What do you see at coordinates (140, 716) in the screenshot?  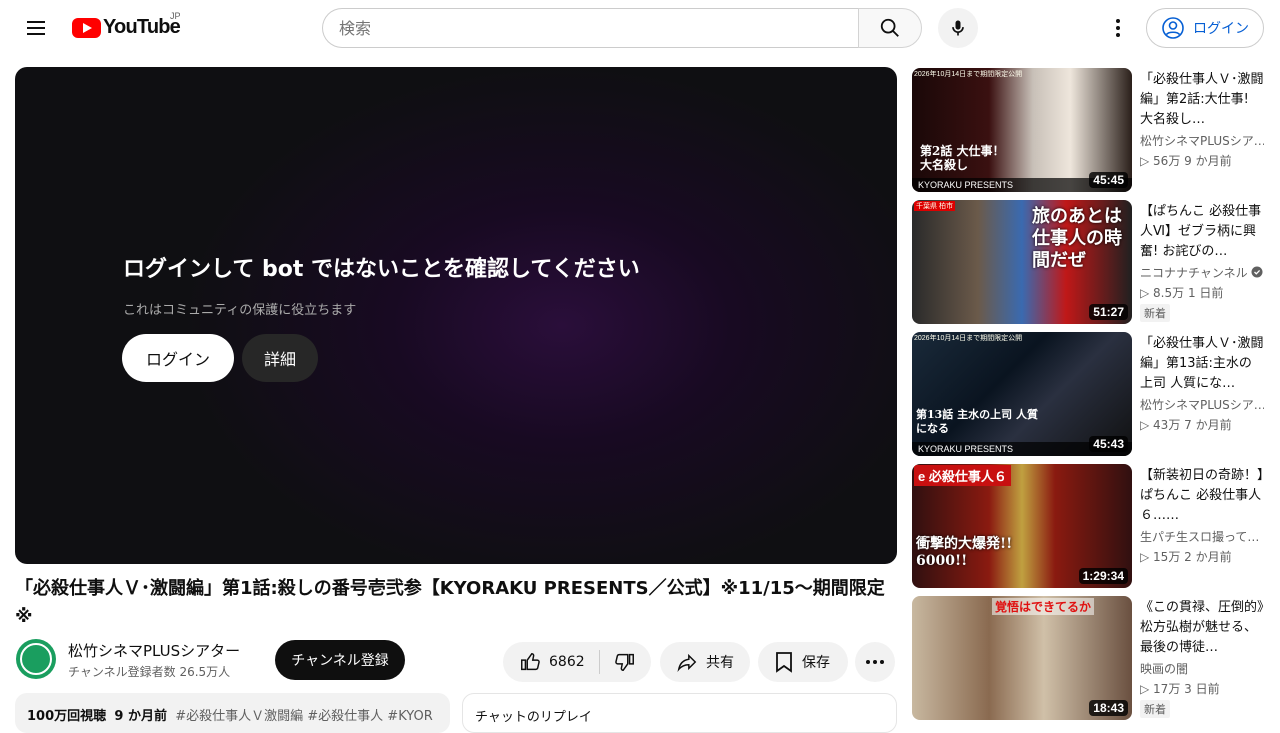 I see `upload-date: 9 か月前` at bounding box center [140, 716].